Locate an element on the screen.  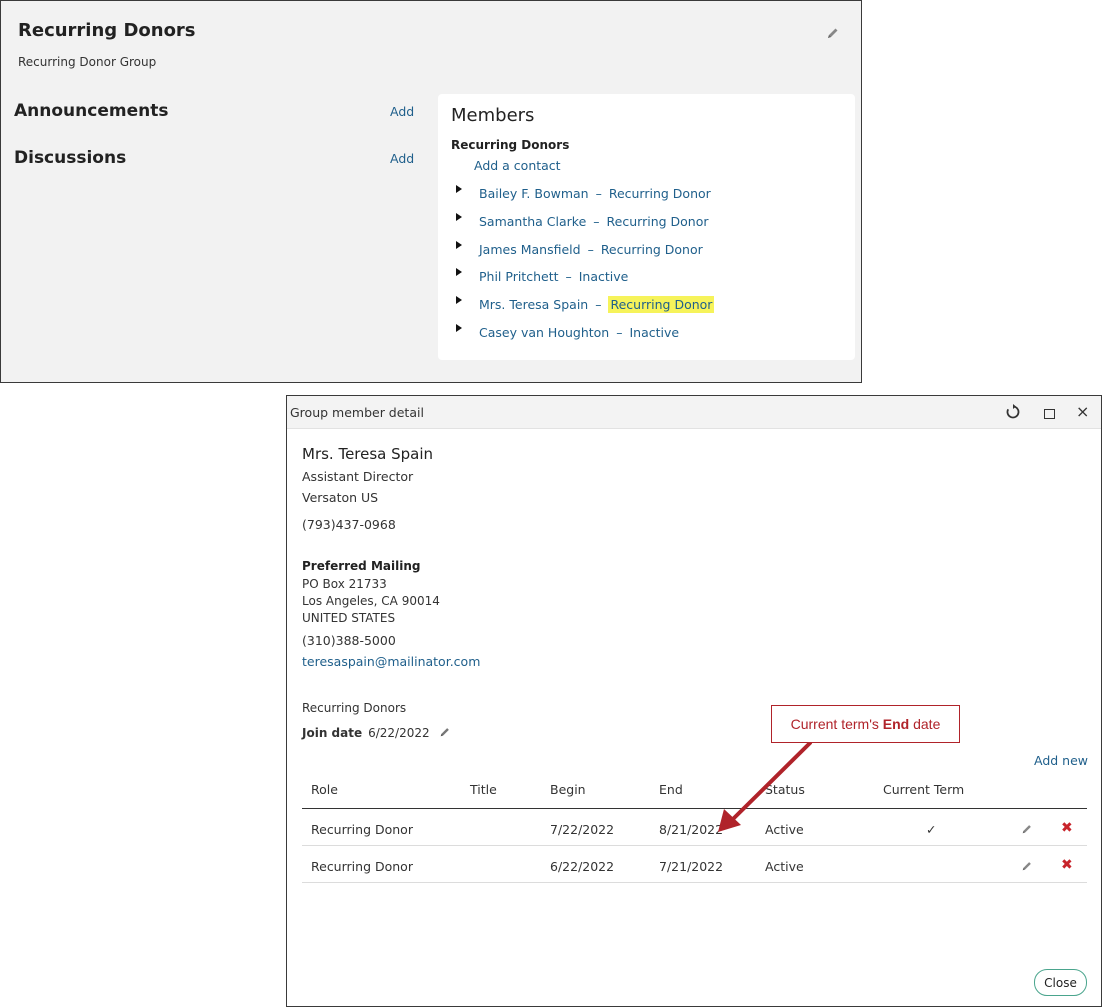
announcements-heading: Announcements is located at coordinates (91, 111).